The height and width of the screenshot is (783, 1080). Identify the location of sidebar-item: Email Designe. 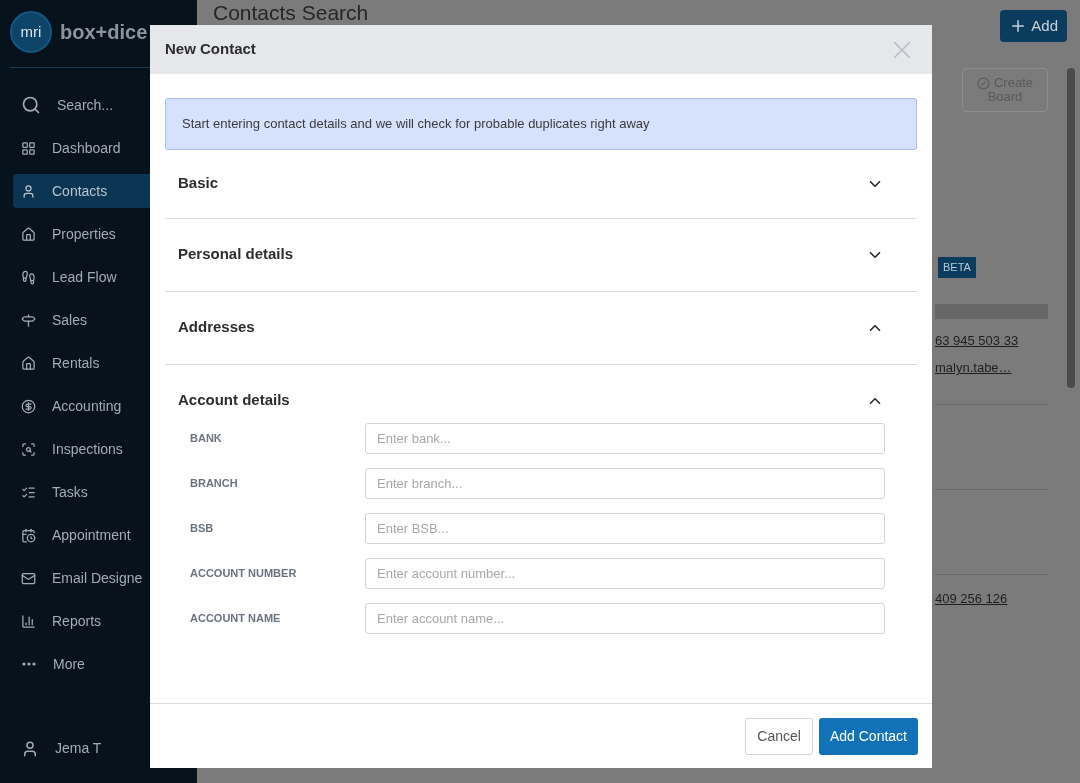
(98, 578).